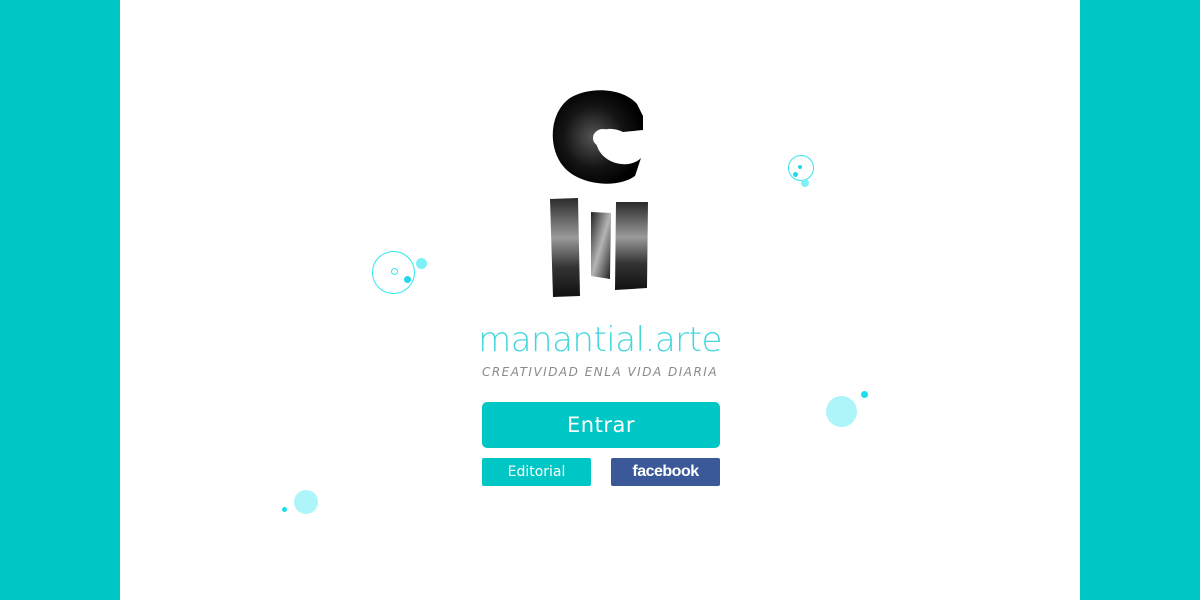 The width and height of the screenshot is (1200, 600). What do you see at coordinates (665, 472) in the screenshot?
I see `facebook-button: facebook` at bounding box center [665, 472].